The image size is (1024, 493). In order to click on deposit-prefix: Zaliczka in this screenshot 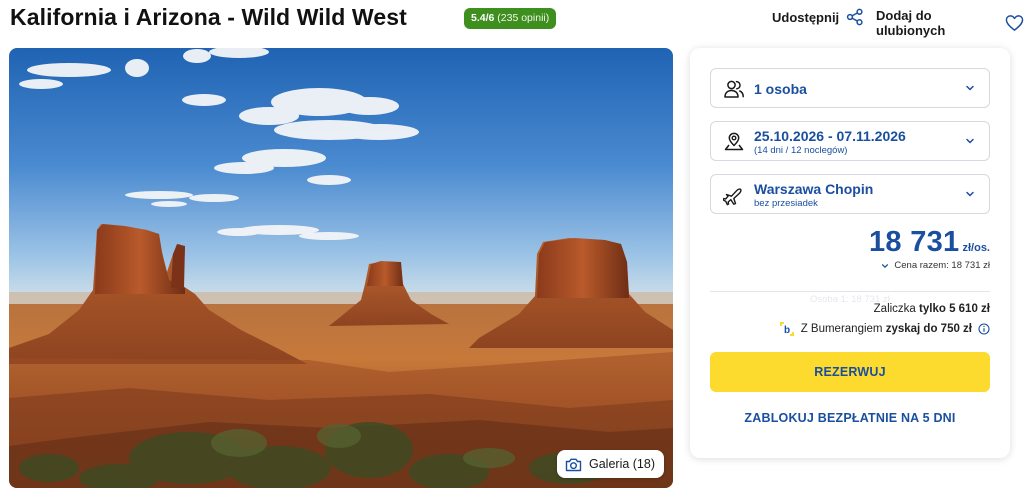, I will do `click(896, 309)`.